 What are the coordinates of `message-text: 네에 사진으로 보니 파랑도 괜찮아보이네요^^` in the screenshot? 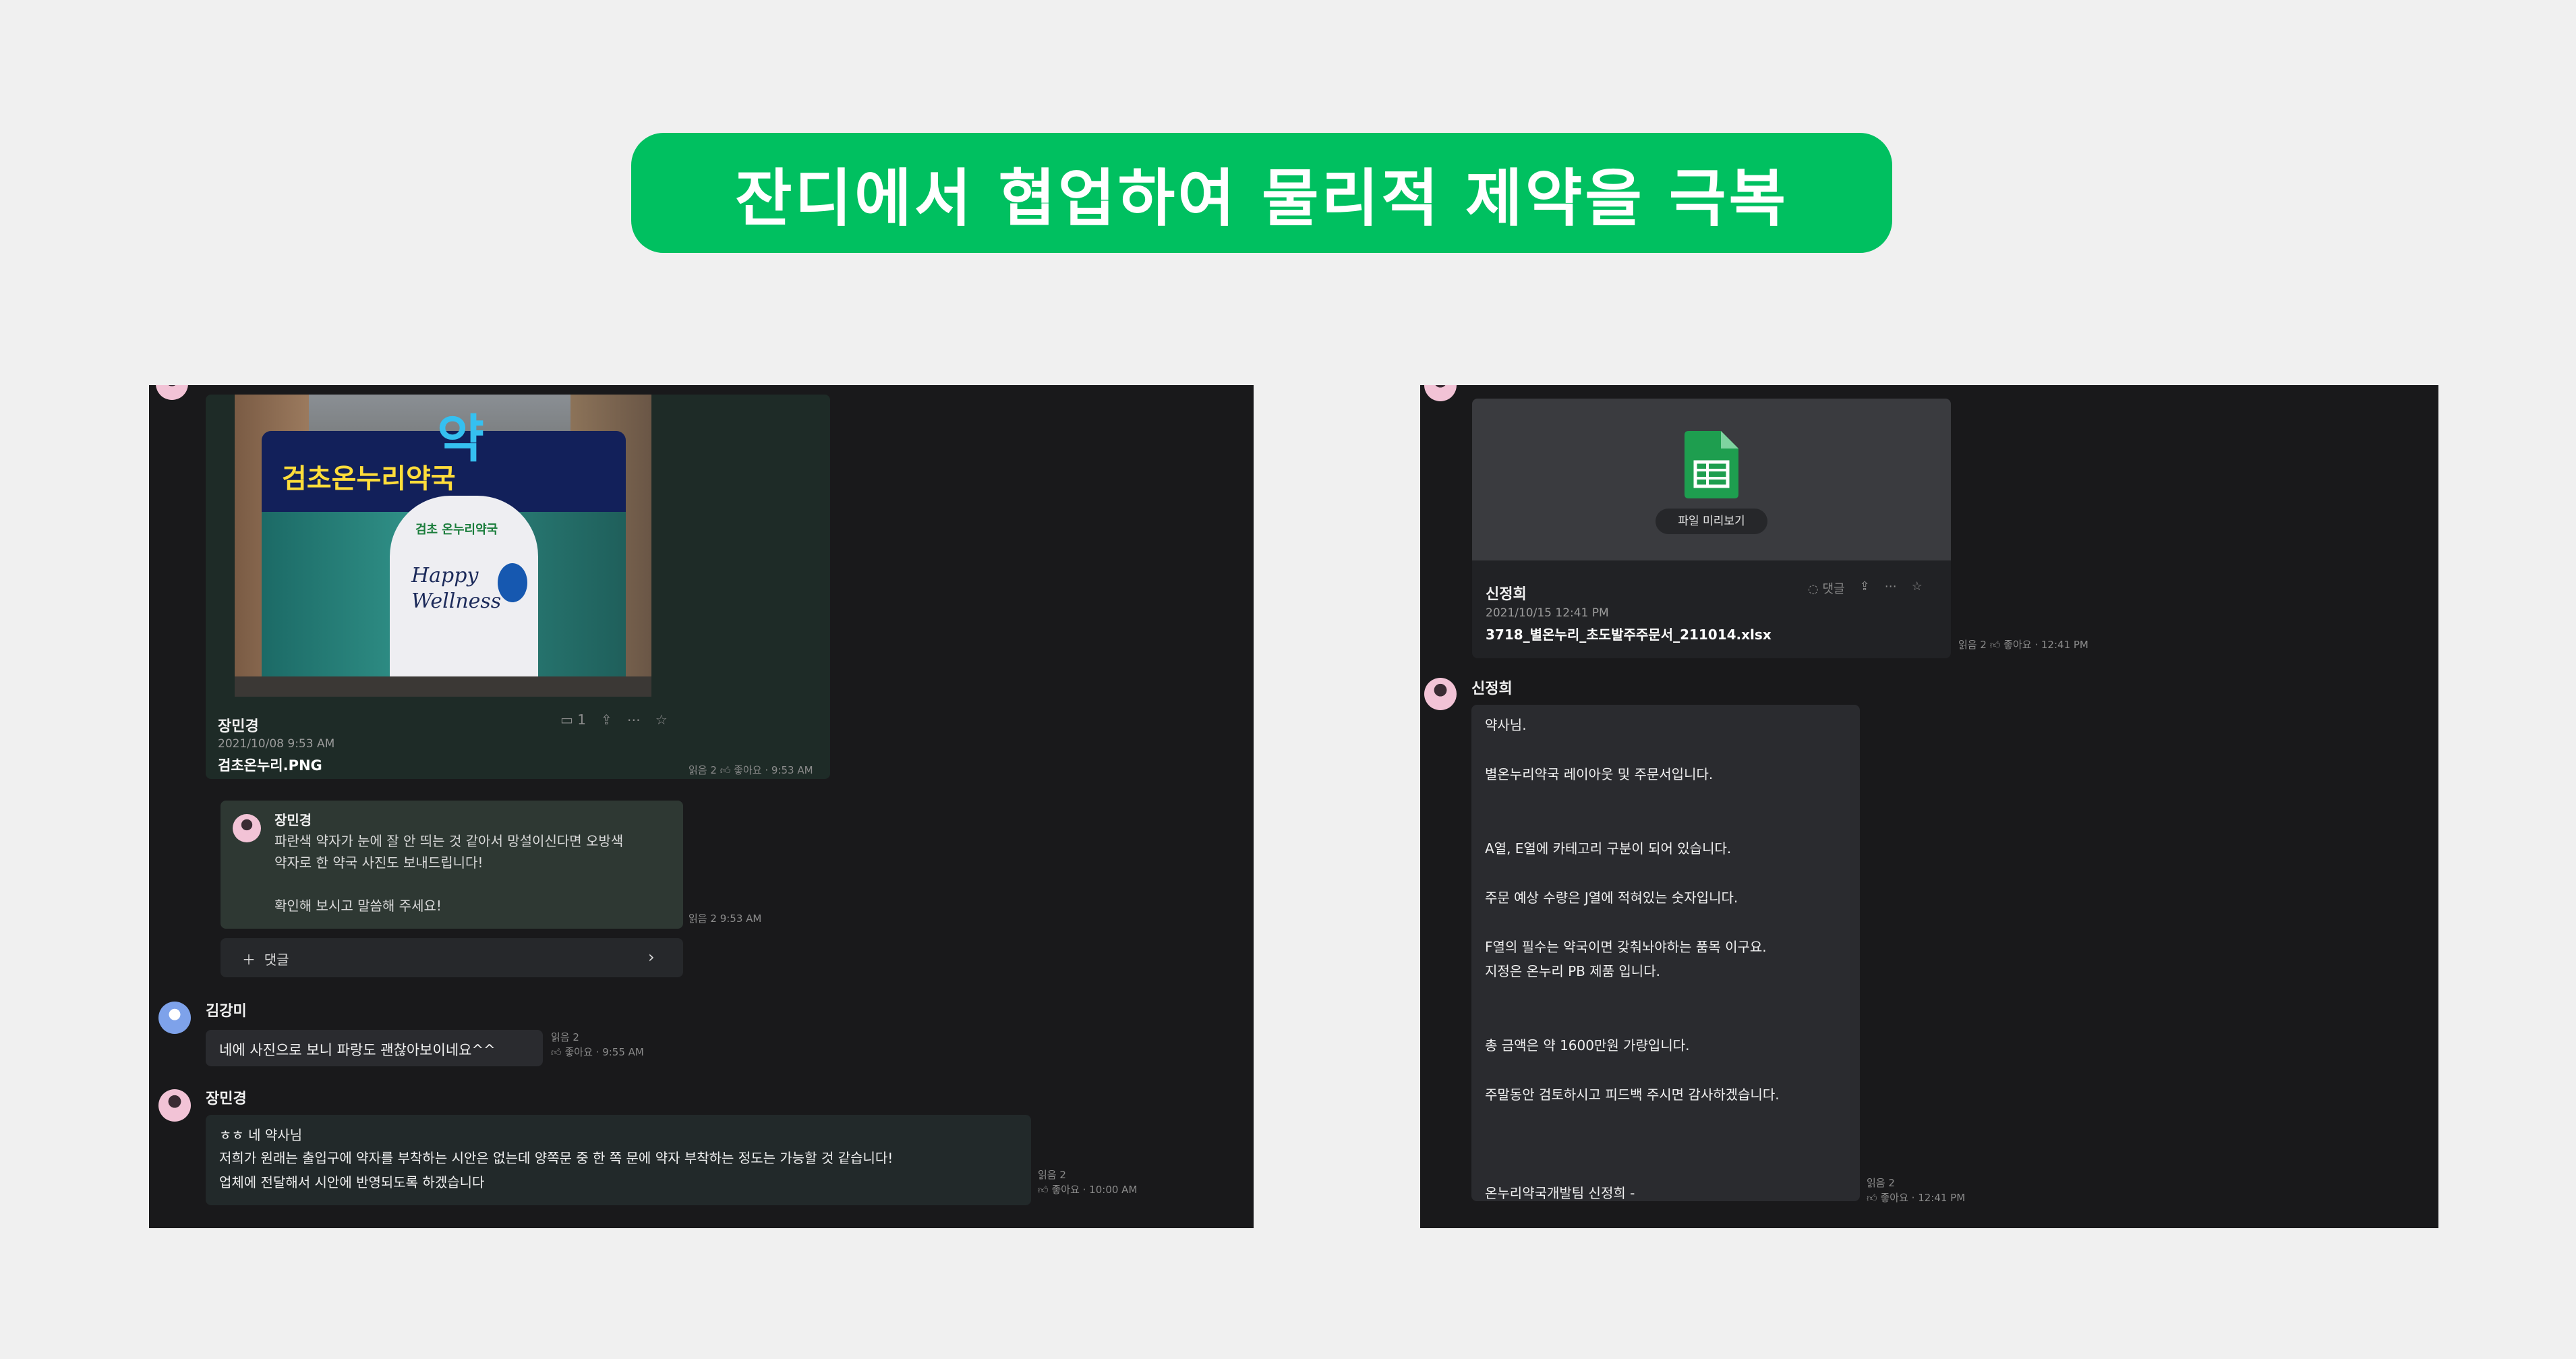 It's located at (357, 1050).